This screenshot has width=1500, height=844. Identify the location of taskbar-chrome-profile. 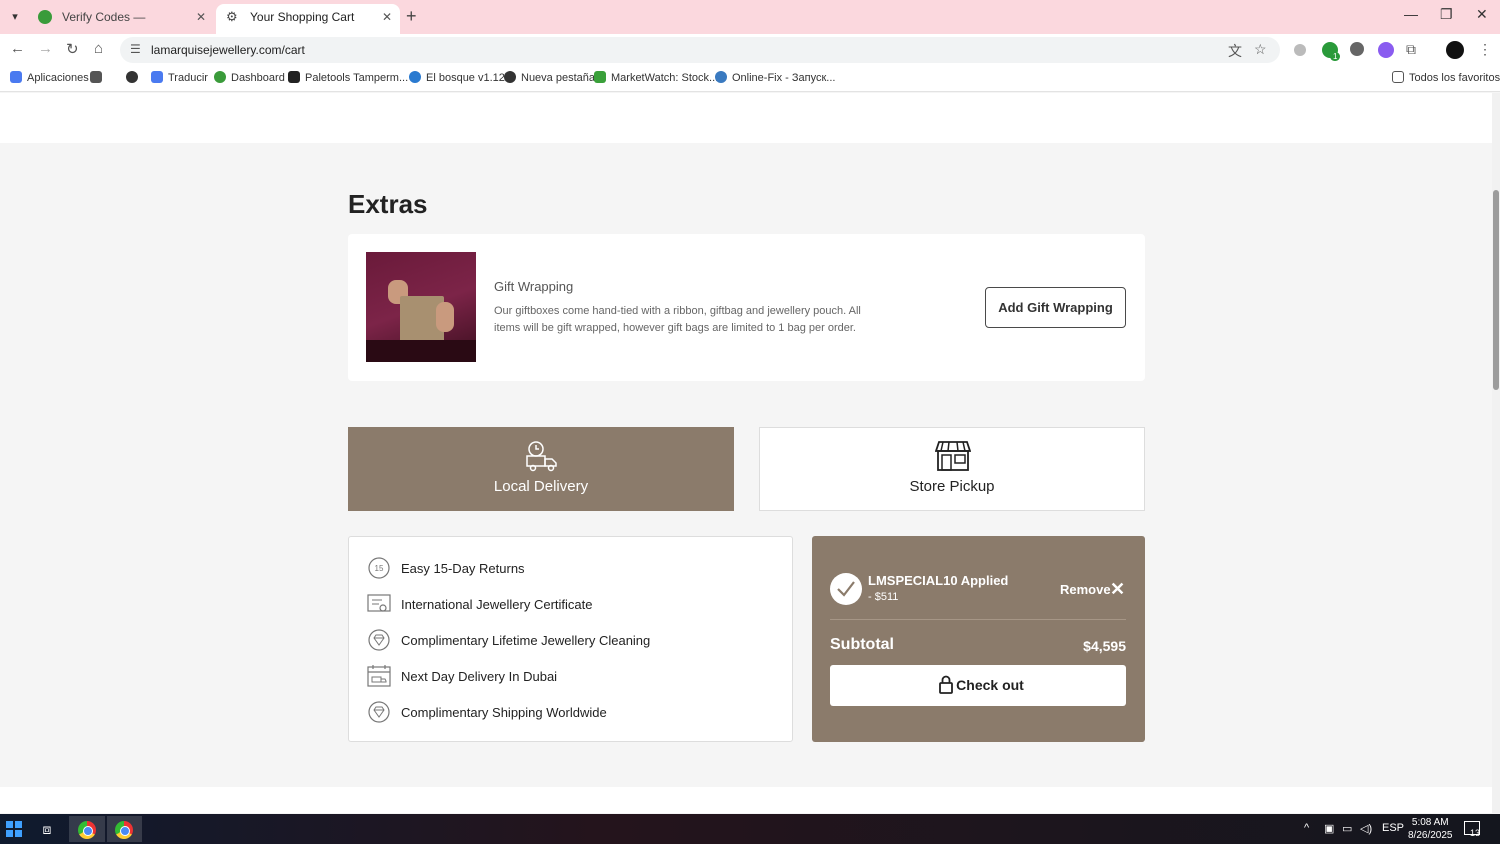
(124, 829).